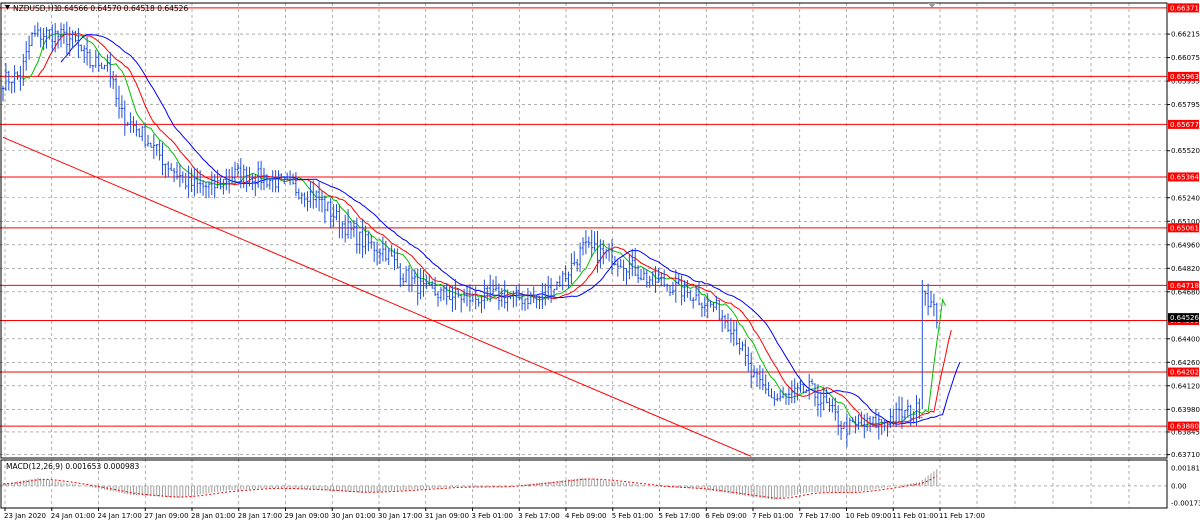 The image size is (1200, 528). Describe the element at coordinates (772, 516) in the screenshot. I see `x-tick-label: 7 Feb 01:00` at that location.